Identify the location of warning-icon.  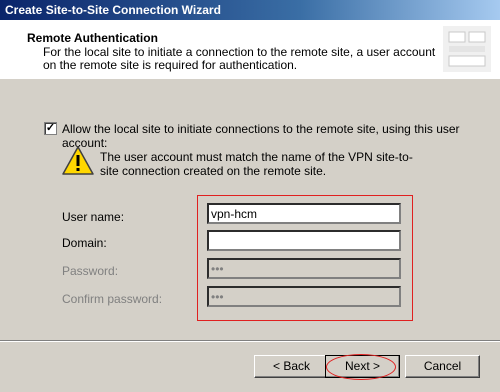
(78, 160).